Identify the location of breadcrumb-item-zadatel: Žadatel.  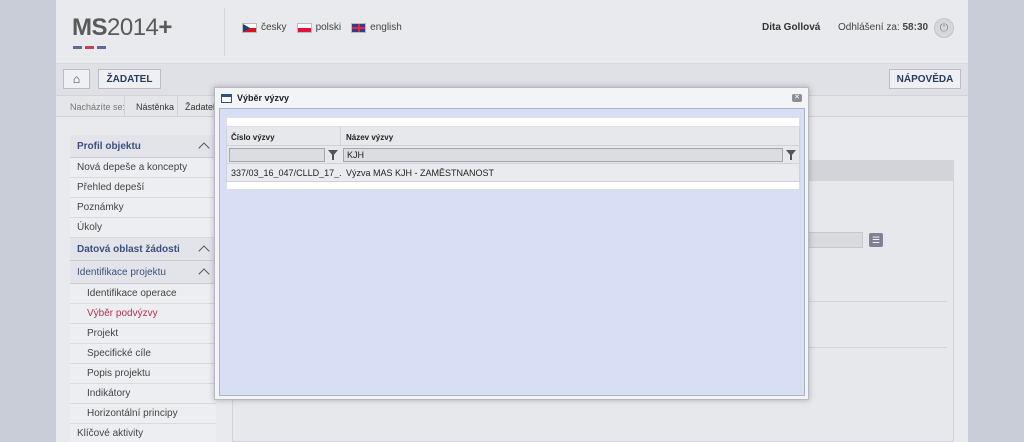
(200, 107).